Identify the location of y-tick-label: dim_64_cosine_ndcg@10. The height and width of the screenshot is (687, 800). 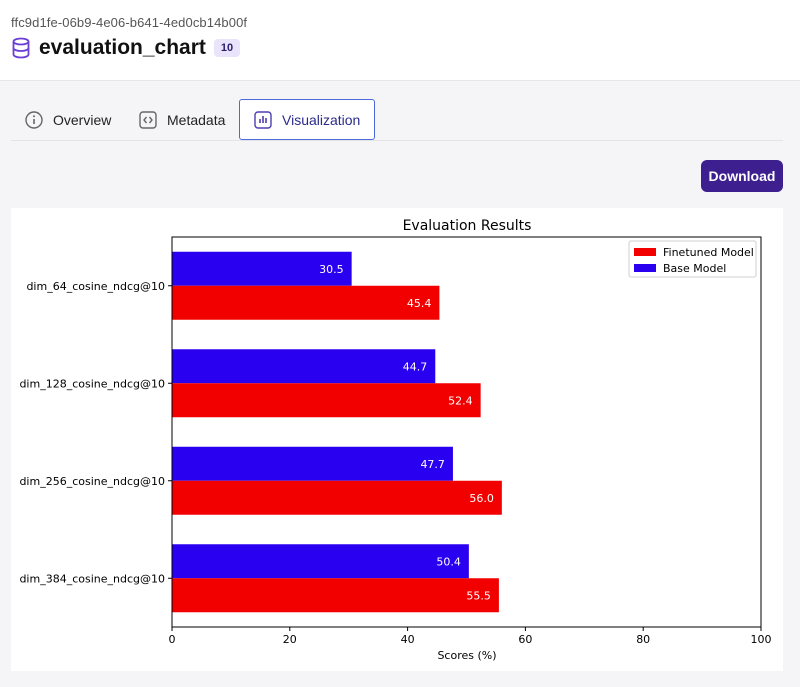
(95, 286).